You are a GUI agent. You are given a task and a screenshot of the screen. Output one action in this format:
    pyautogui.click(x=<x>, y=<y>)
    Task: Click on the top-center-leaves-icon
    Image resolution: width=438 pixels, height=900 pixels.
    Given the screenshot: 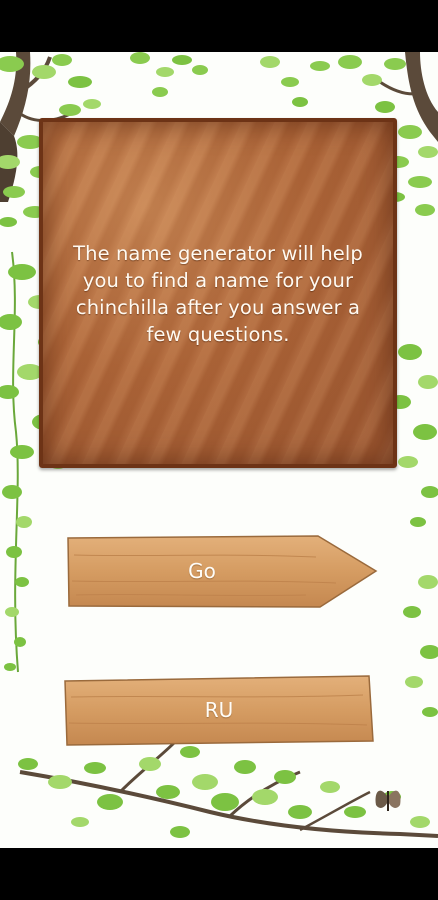 What is the action you would take?
    pyautogui.click(x=230, y=79)
    